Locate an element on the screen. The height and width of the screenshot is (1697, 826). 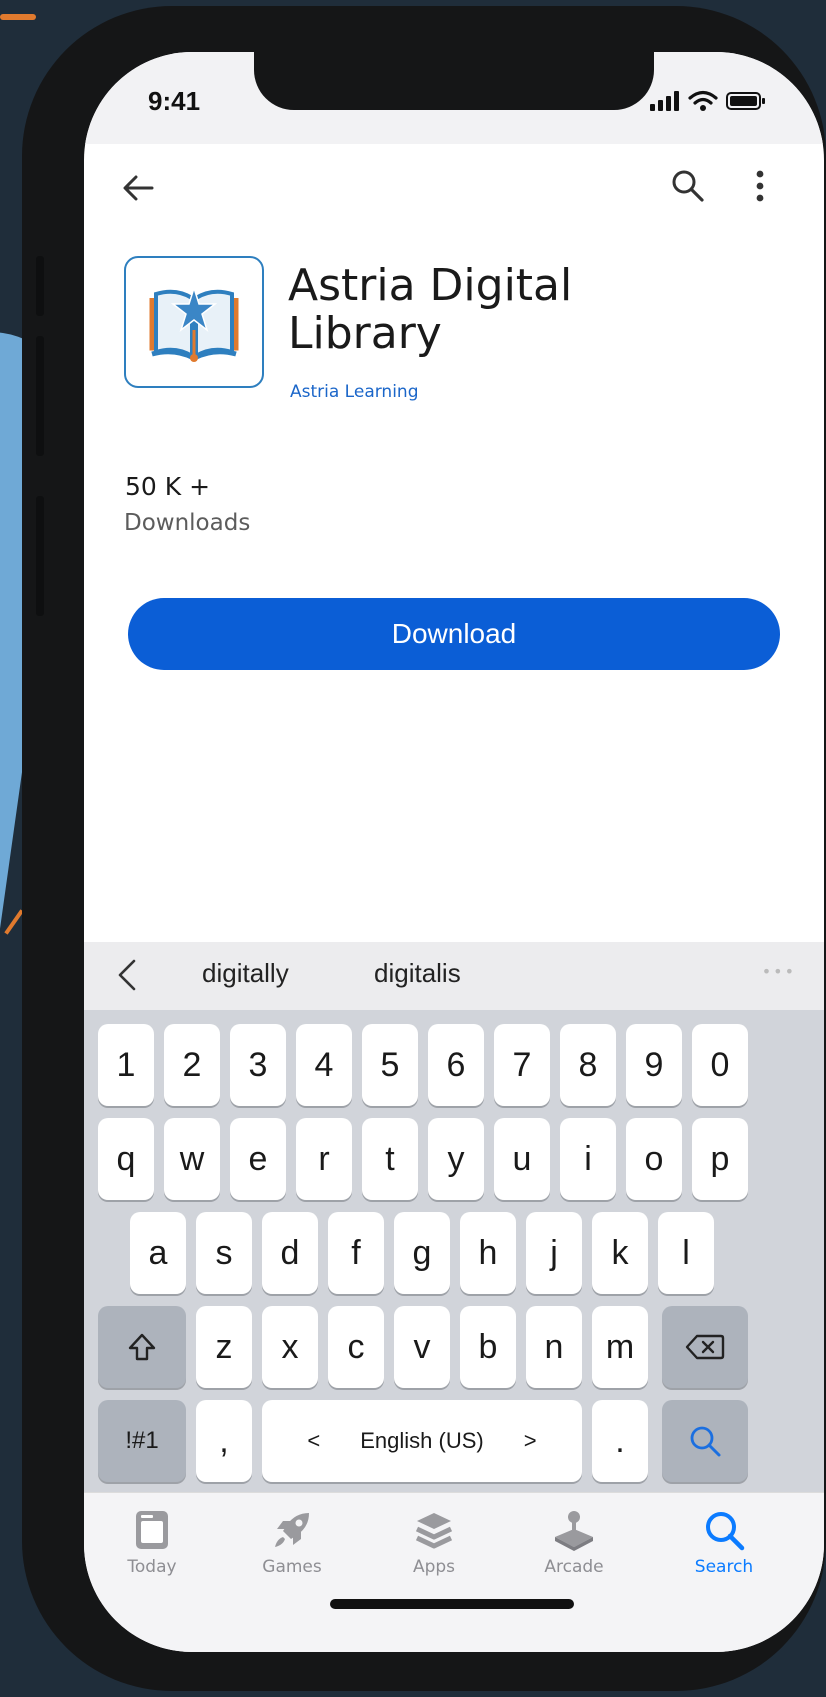
downloads-count: 50 K + is located at coordinates (168, 486).